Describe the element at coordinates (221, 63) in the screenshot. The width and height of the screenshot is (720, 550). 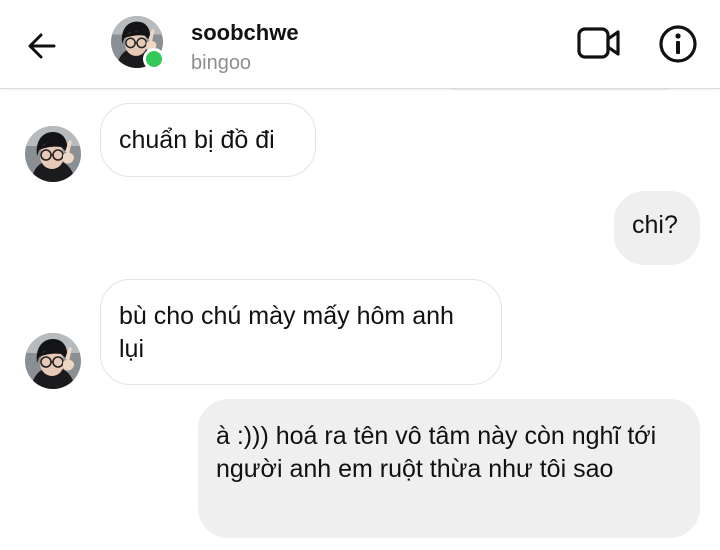
I see `contact-subname: bingoo` at that location.